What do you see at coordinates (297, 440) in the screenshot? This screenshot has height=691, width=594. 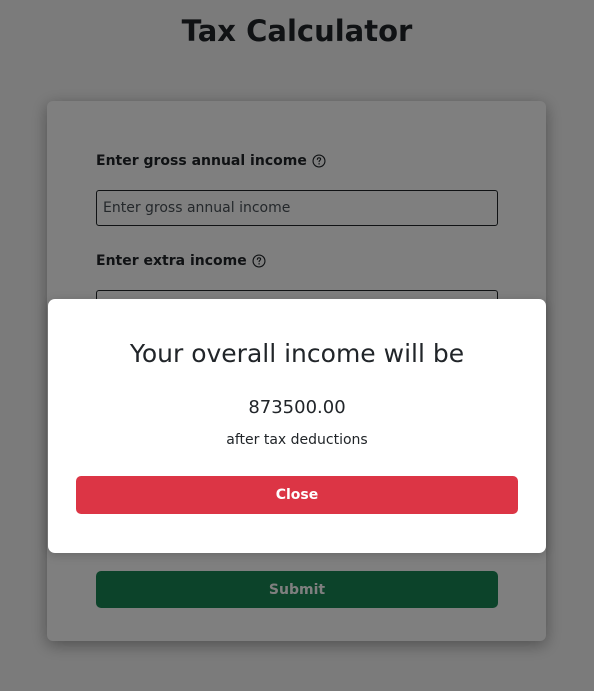 I see `modal-subtext: after tax deductions` at bounding box center [297, 440].